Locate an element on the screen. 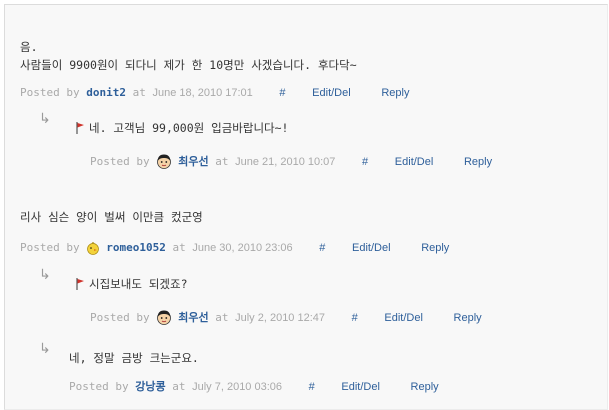 The height and width of the screenshot is (410, 609). comment-author: donit2 is located at coordinates (106, 92).